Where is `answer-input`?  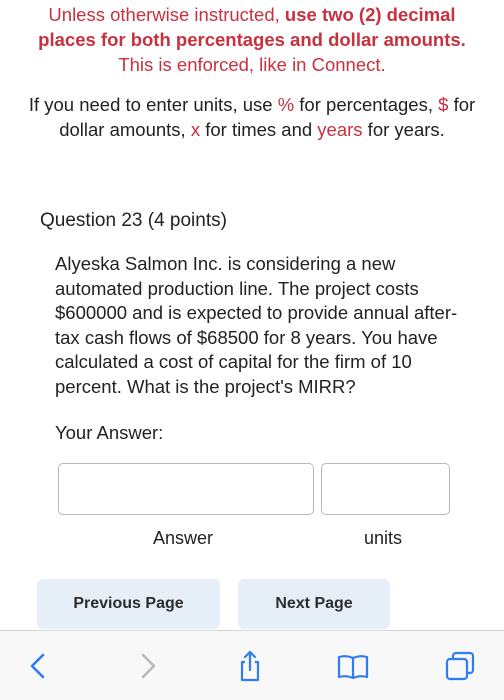 answer-input is located at coordinates (186, 489).